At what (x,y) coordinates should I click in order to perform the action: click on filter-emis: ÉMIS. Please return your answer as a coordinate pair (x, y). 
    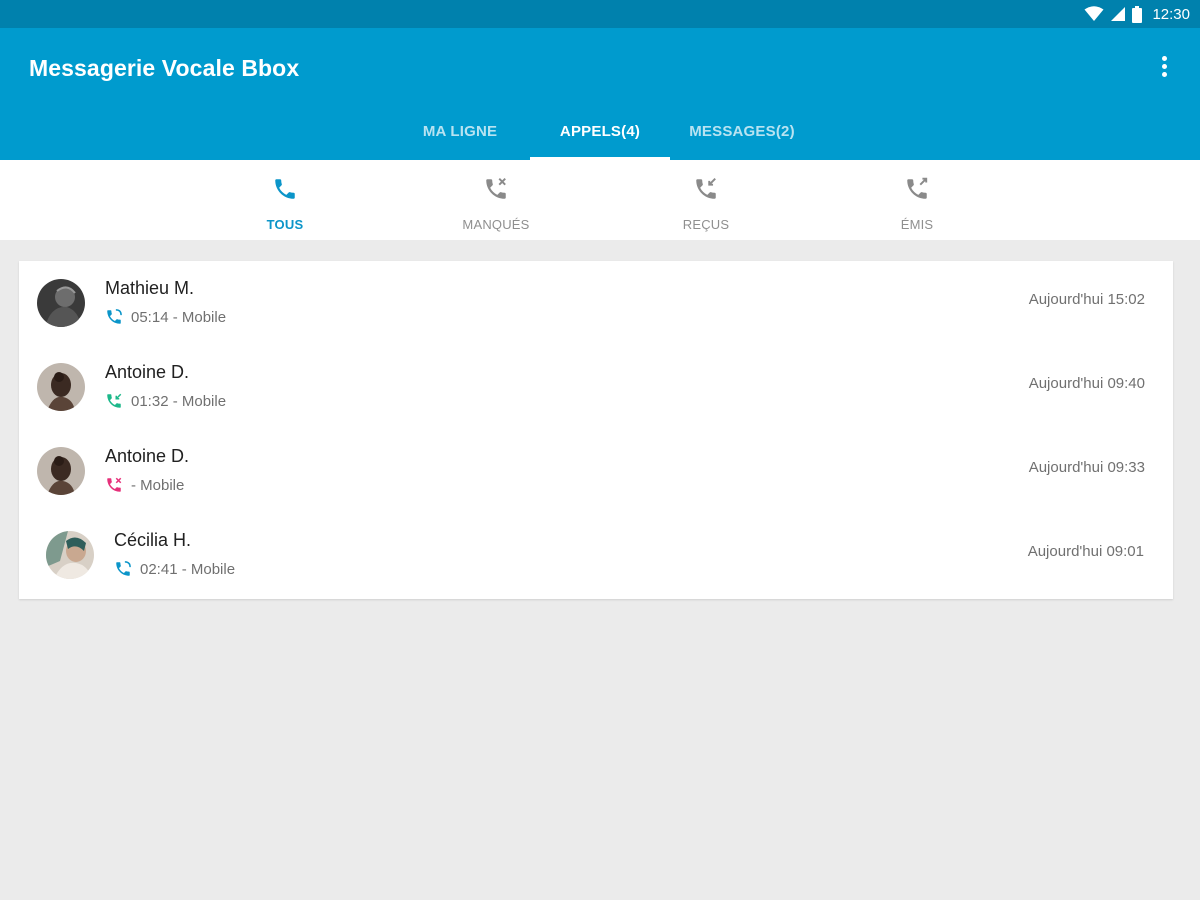
    Looking at the image, I should click on (917, 200).